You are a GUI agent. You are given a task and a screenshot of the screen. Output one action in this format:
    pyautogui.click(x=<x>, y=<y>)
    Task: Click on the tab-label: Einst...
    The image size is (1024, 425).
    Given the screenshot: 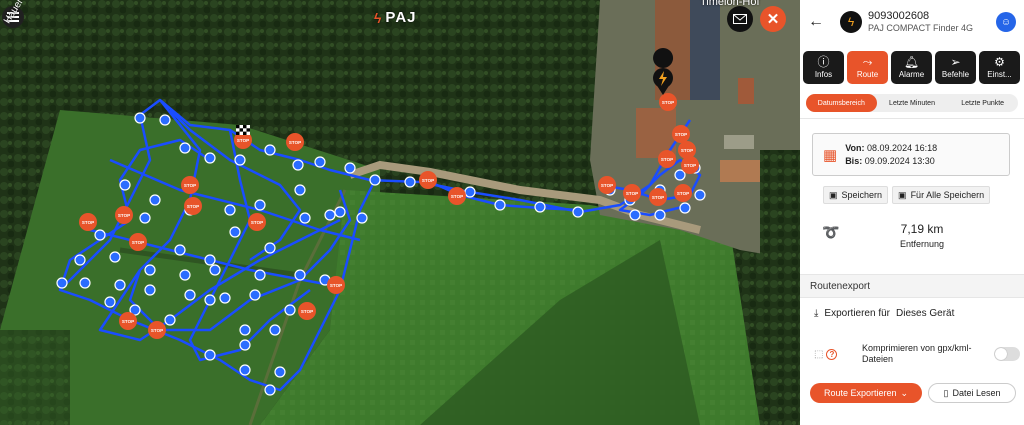 What is the action you would take?
    pyautogui.click(x=999, y=74)
    